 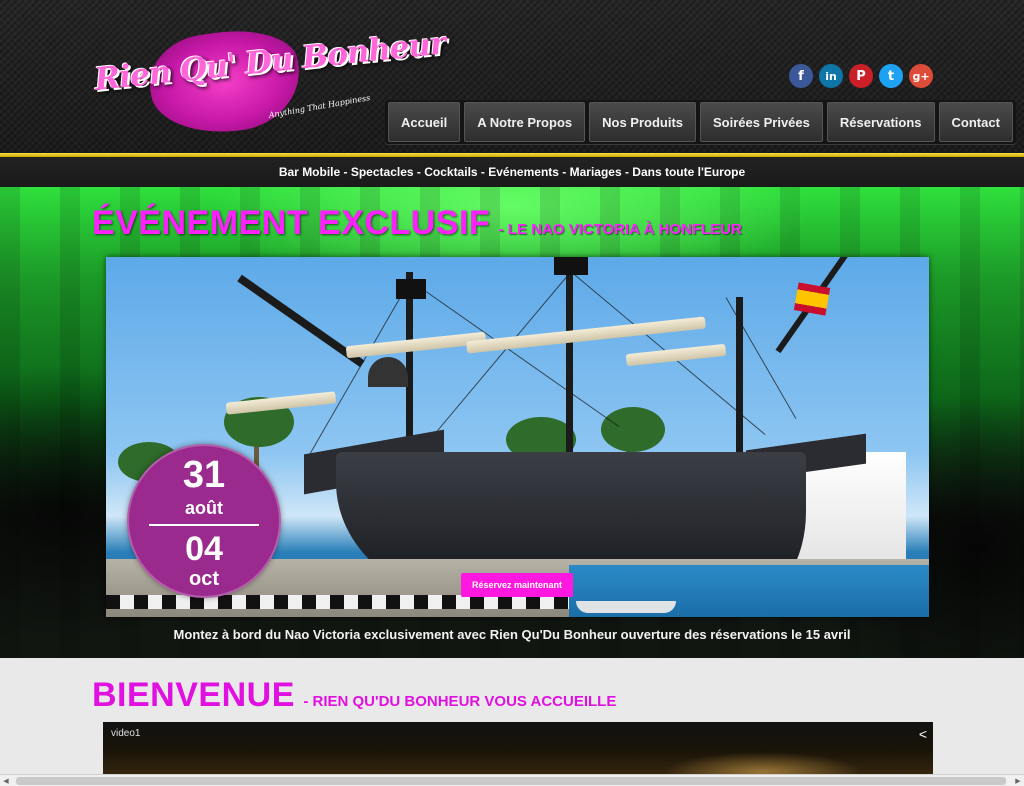 What do you see at coordinates (424, 122) in the screenshot?
I see `nav-item-accueil: Accueil` at bounding box center [424, 122].